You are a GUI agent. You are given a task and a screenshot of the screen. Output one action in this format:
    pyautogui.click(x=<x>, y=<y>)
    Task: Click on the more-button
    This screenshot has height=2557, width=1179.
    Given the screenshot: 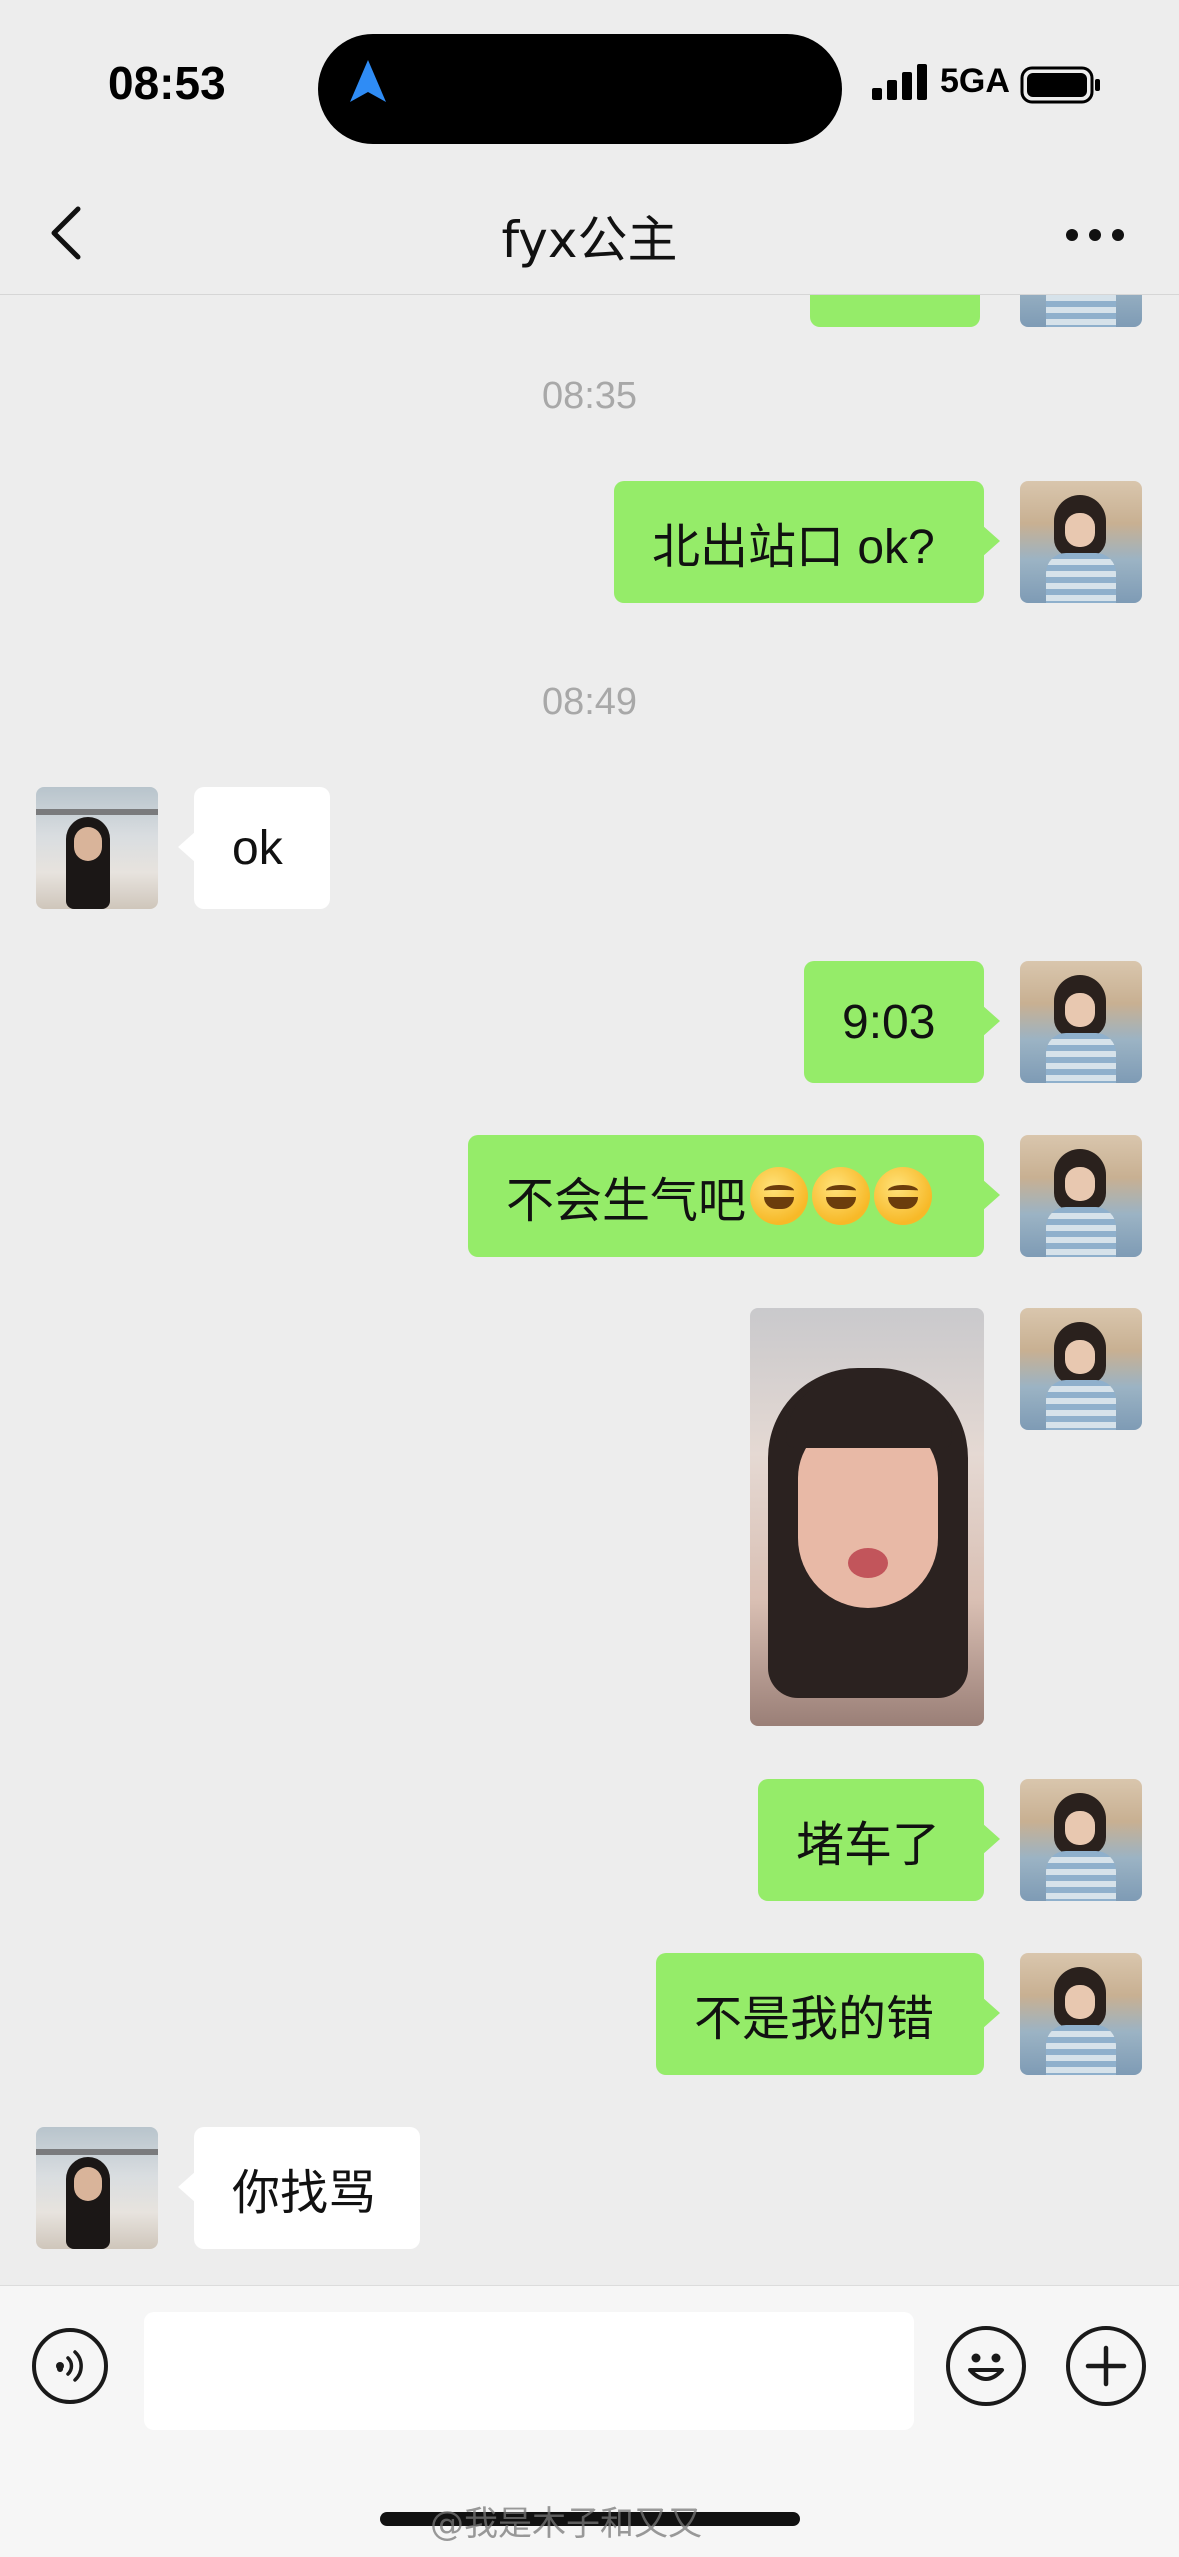 What is the action you would take?
    pyautogui.click(x=1095, y=235)
    